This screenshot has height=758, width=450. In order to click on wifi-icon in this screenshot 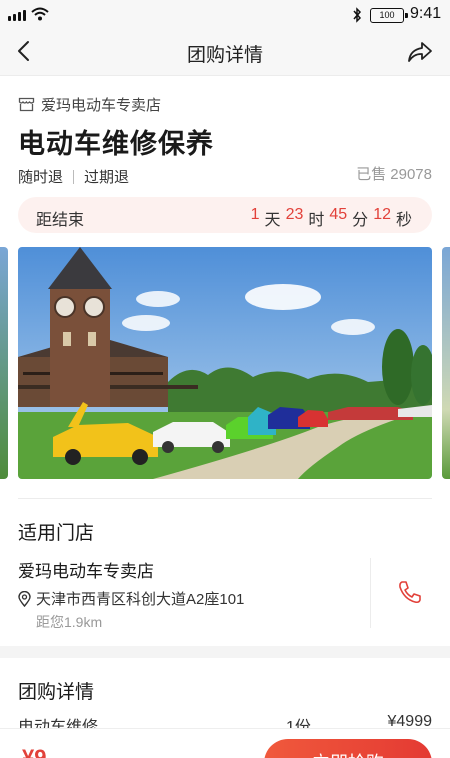, I will do `click(40, 14)`.